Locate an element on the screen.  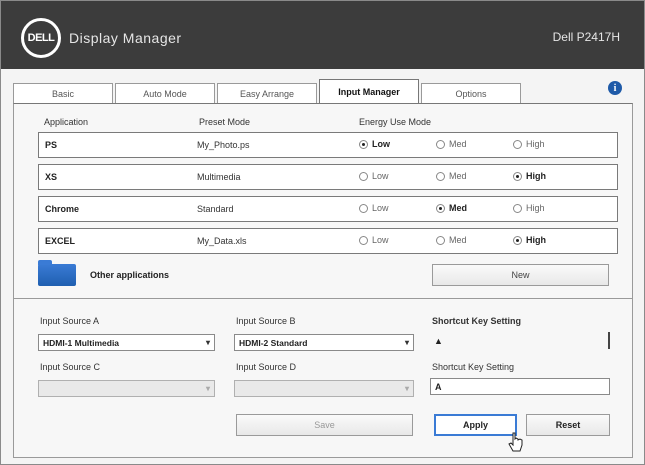
input-source-b-select: HDMI-2 Standard ▾ is located at coordinates (324, 342).